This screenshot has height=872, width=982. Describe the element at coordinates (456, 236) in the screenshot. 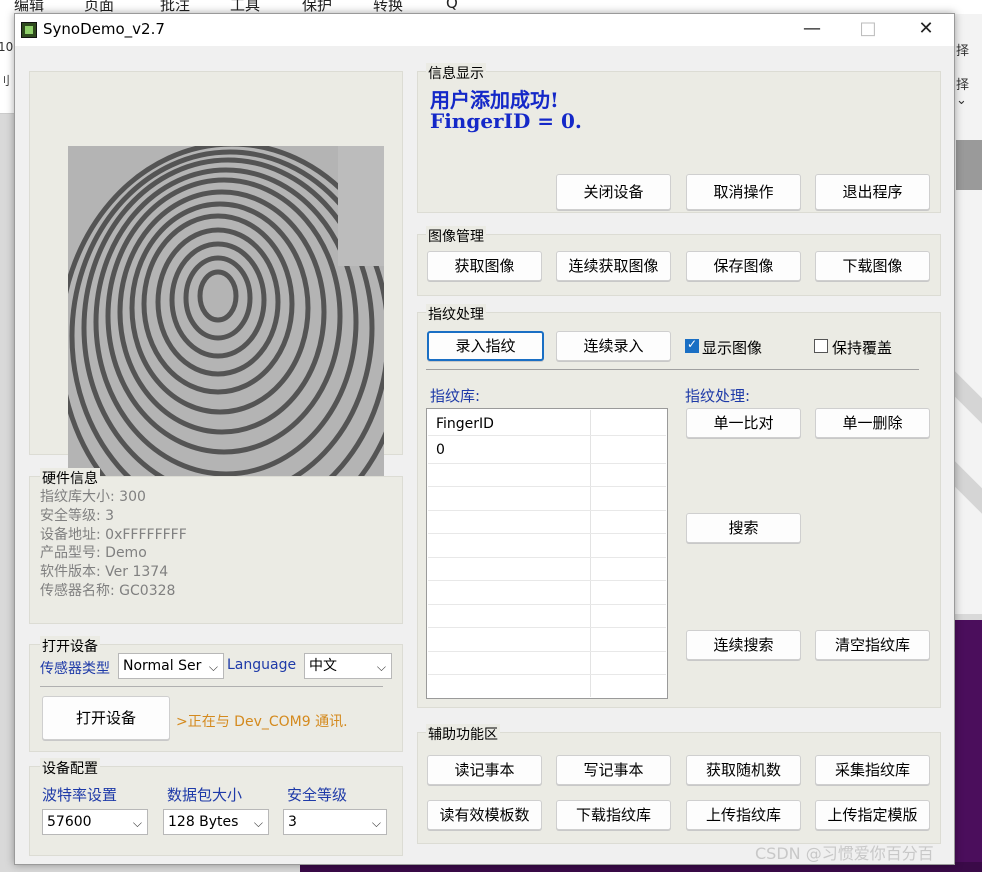

I see `image-management-label: 图像管理` at that location.